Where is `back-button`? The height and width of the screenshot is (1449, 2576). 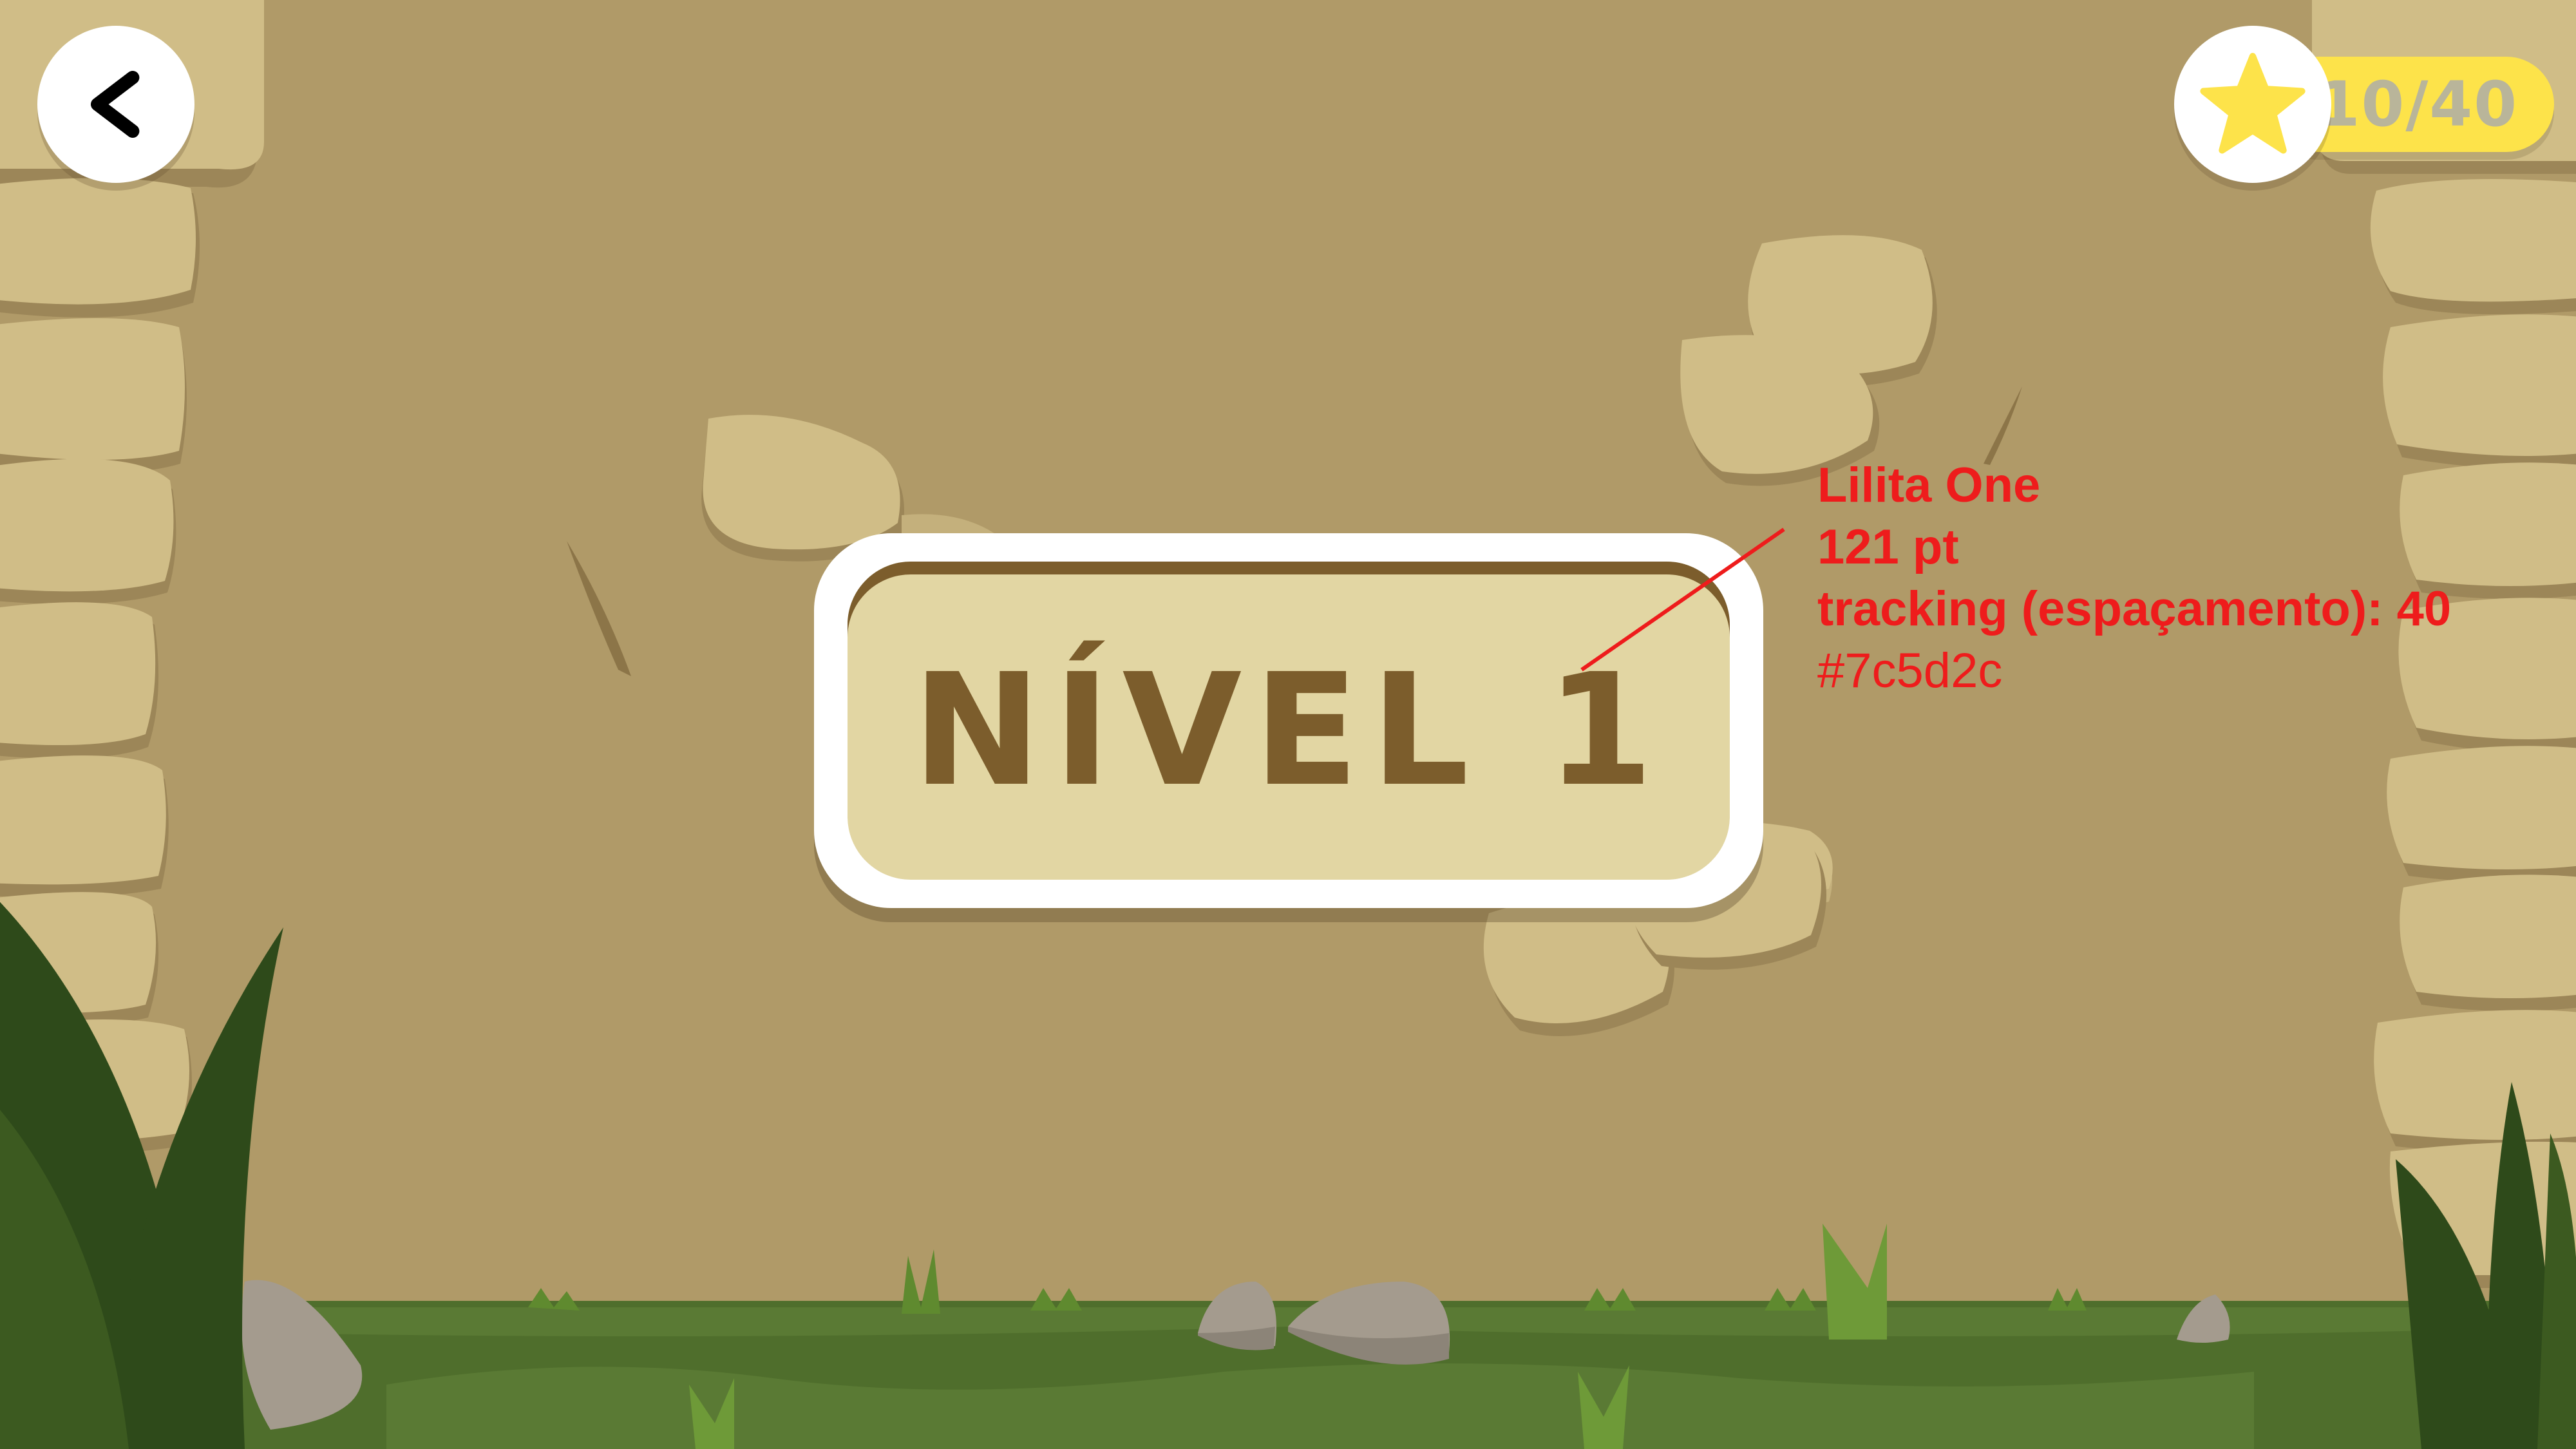 back-button is located at coordinates (116, 104).